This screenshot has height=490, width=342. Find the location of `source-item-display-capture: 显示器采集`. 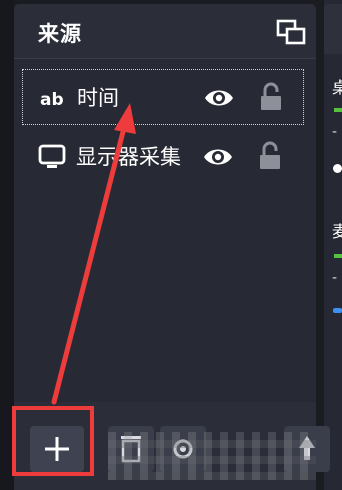

source-item-display-capture: 显示器采集 is located at coordinates (163, 157).